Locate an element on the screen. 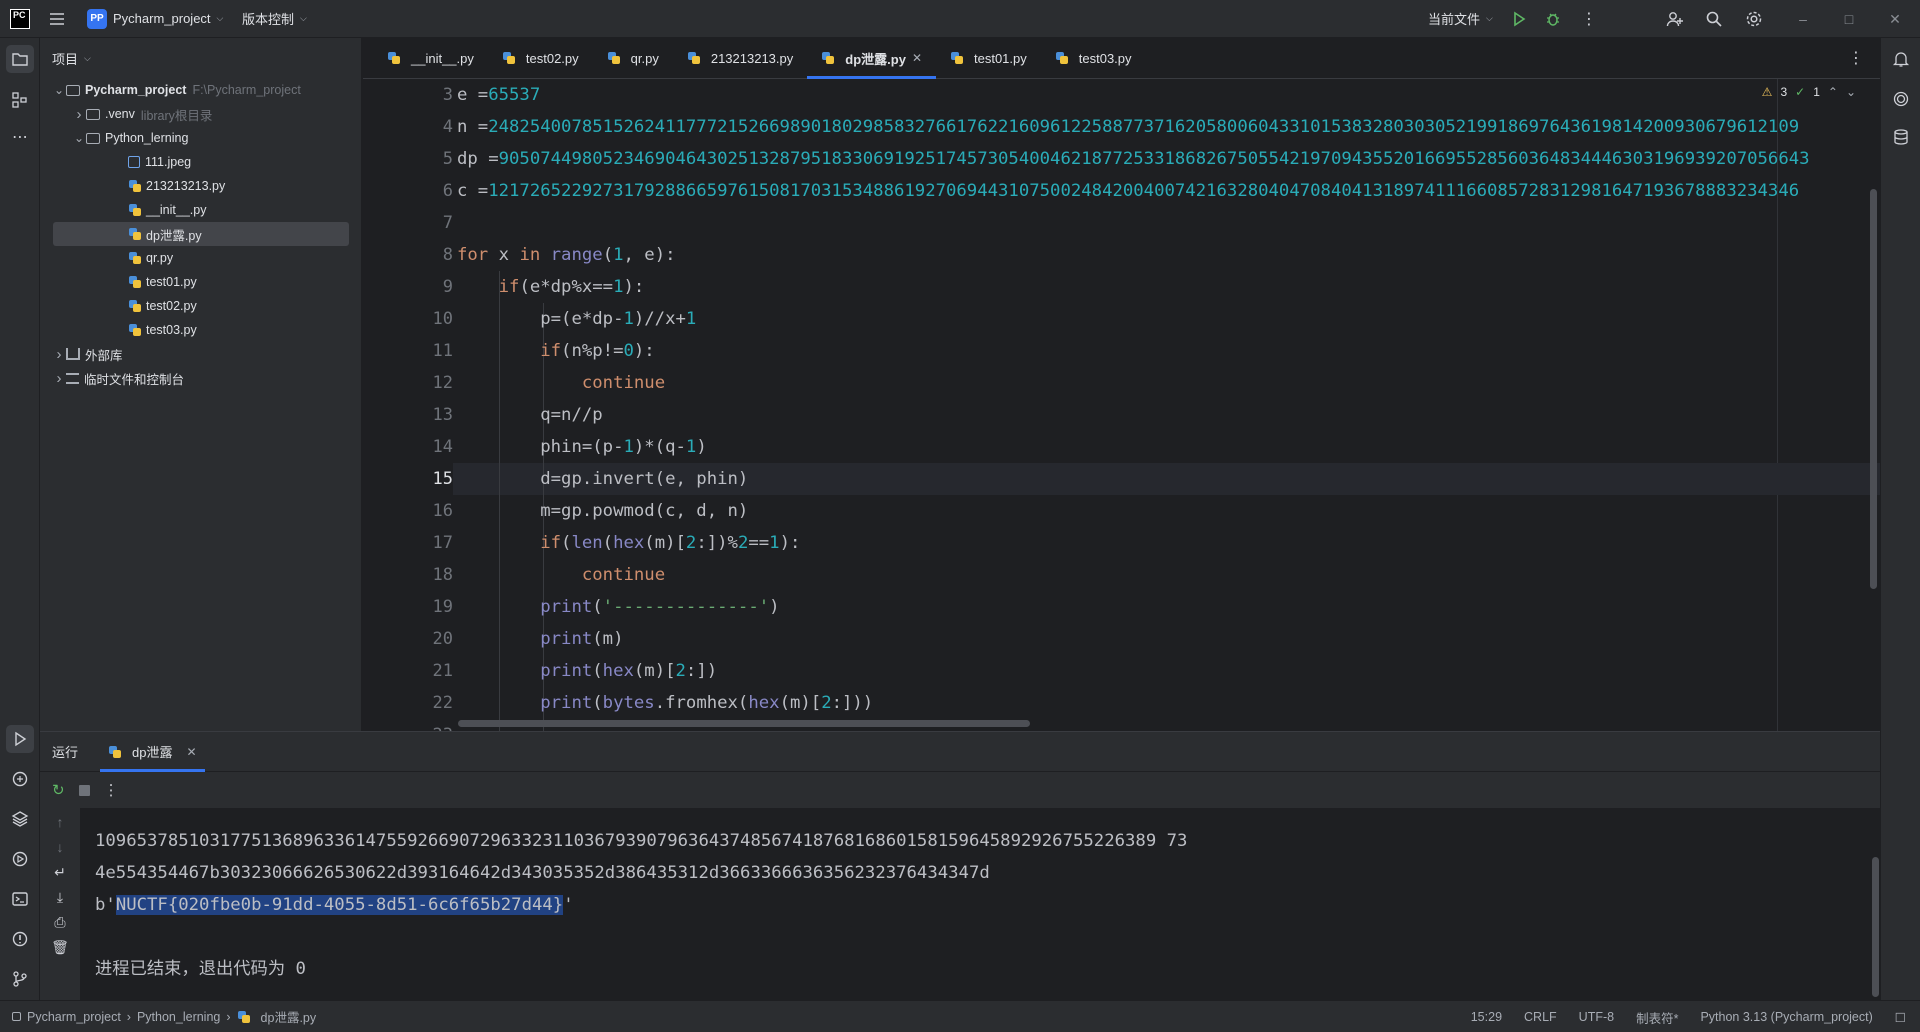  line-number: 7 is located at coordinates (447, 223).